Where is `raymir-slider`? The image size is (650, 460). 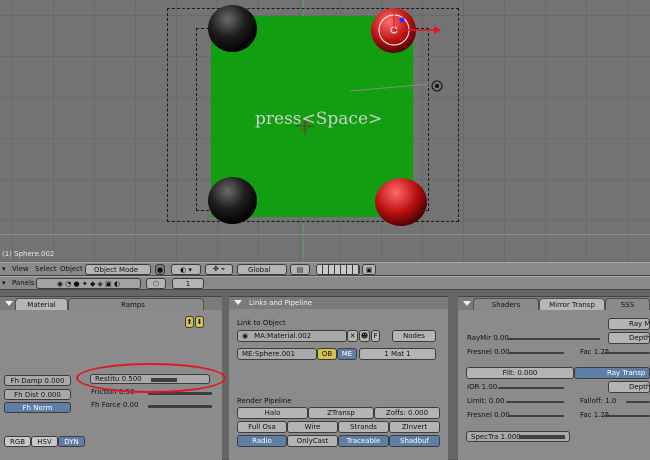 raymir-slider is located at coordinates (554, 339).